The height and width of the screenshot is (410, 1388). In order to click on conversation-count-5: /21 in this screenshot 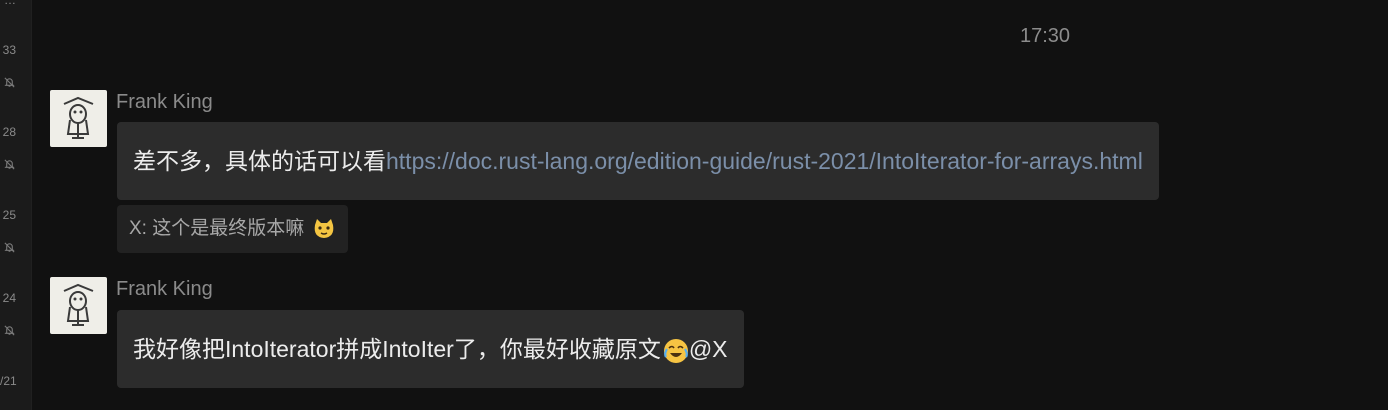, I will do `click(8, 381)`.